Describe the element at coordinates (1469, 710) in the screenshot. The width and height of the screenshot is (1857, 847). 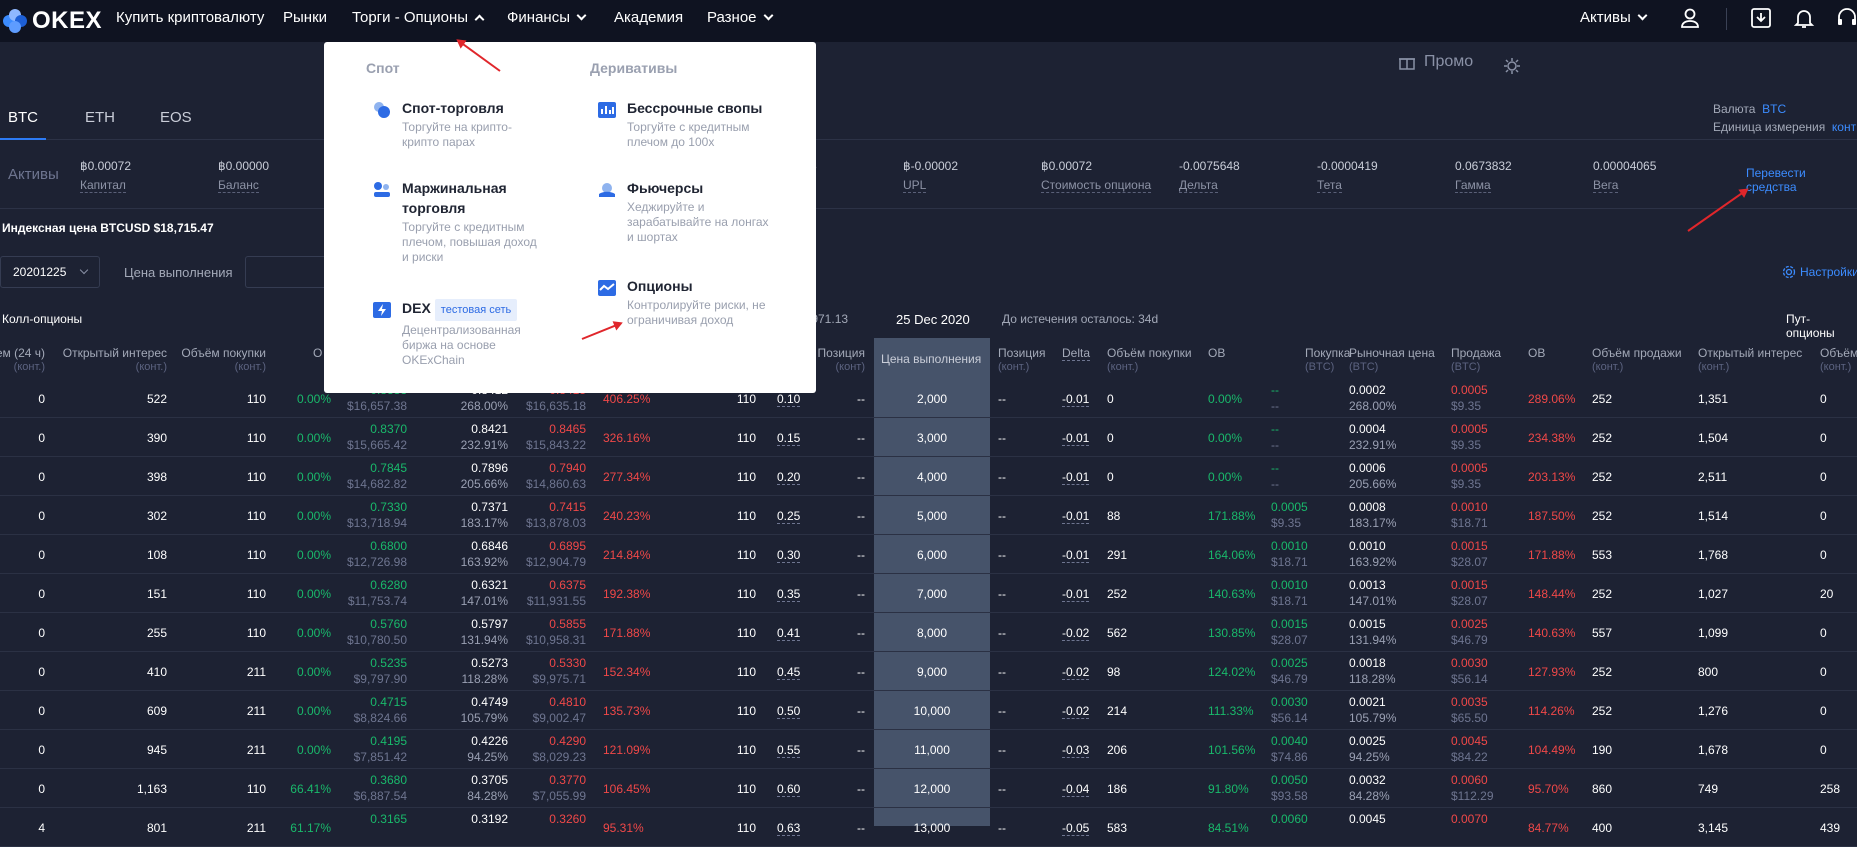
I see `cell-p-ask: 0.0035 $65.50` at that location.